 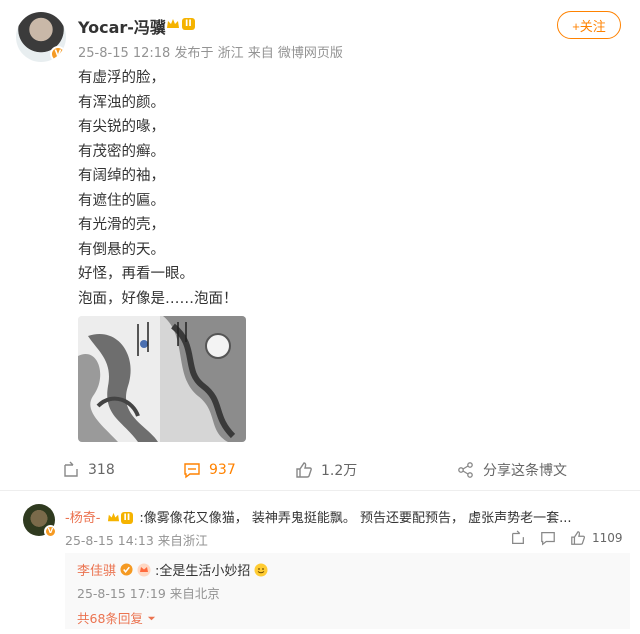 I want to click on author-avatar: V, so click(x=41, y=37).